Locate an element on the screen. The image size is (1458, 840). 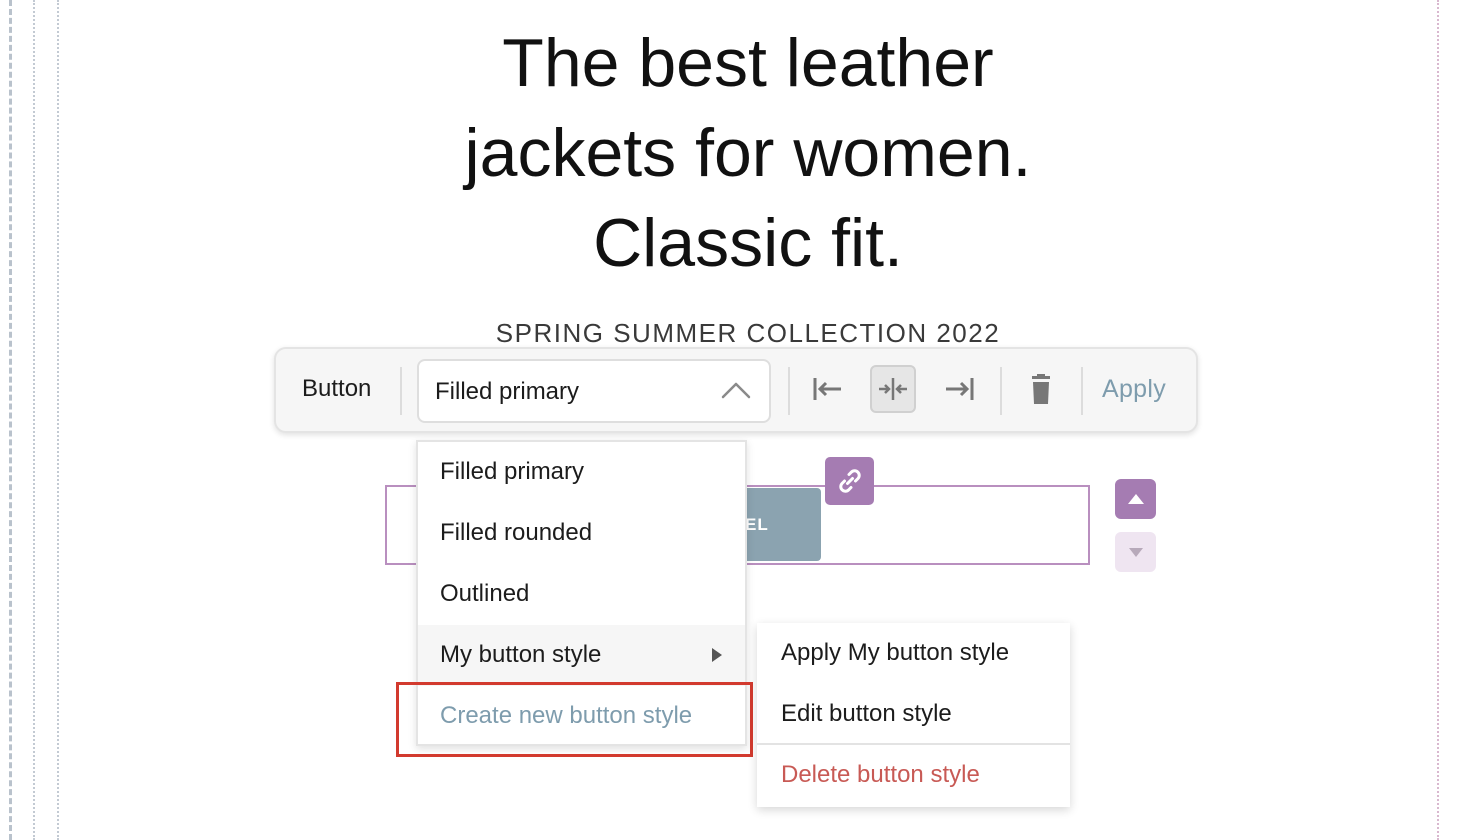
button-style-select-value: Filled primary is located at coordinates (507, 391).